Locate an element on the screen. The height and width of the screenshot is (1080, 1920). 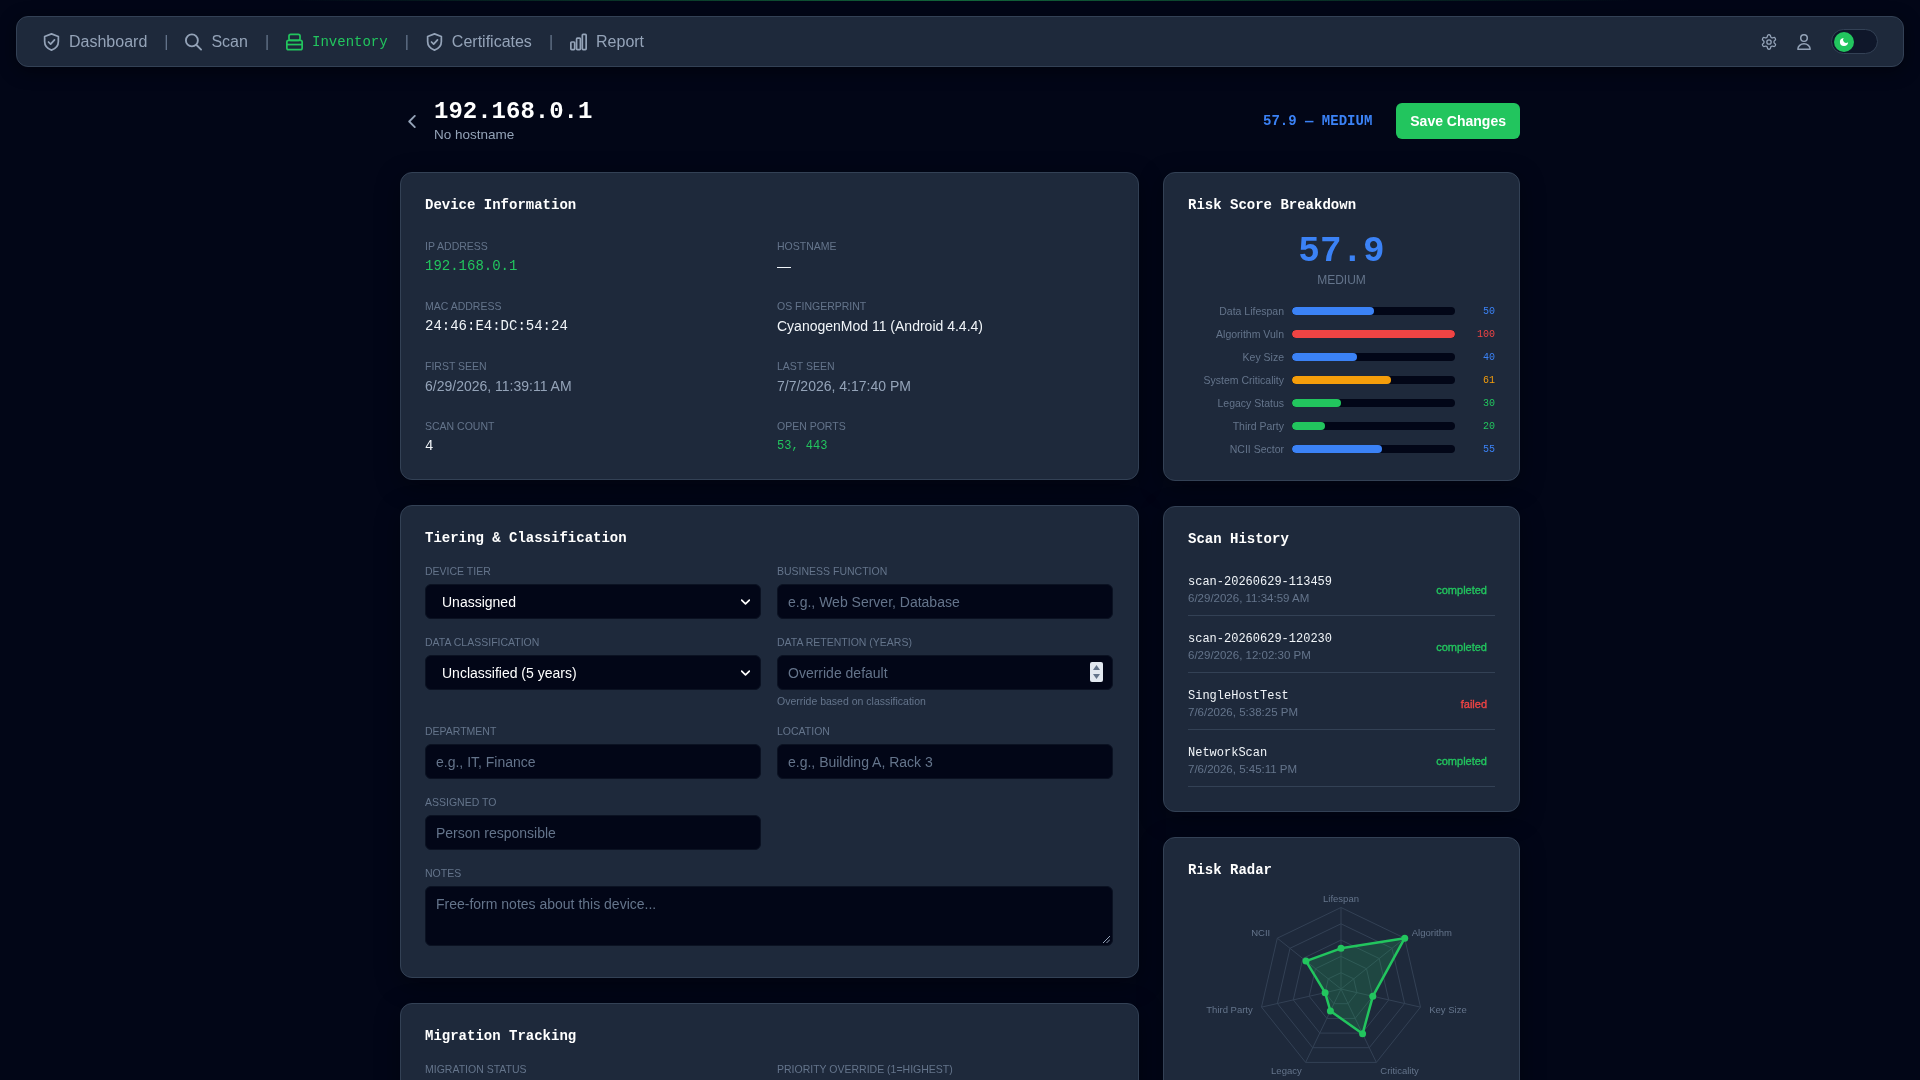
factor-label: Algorithm Vuln is located at coordinates (1250, 334).